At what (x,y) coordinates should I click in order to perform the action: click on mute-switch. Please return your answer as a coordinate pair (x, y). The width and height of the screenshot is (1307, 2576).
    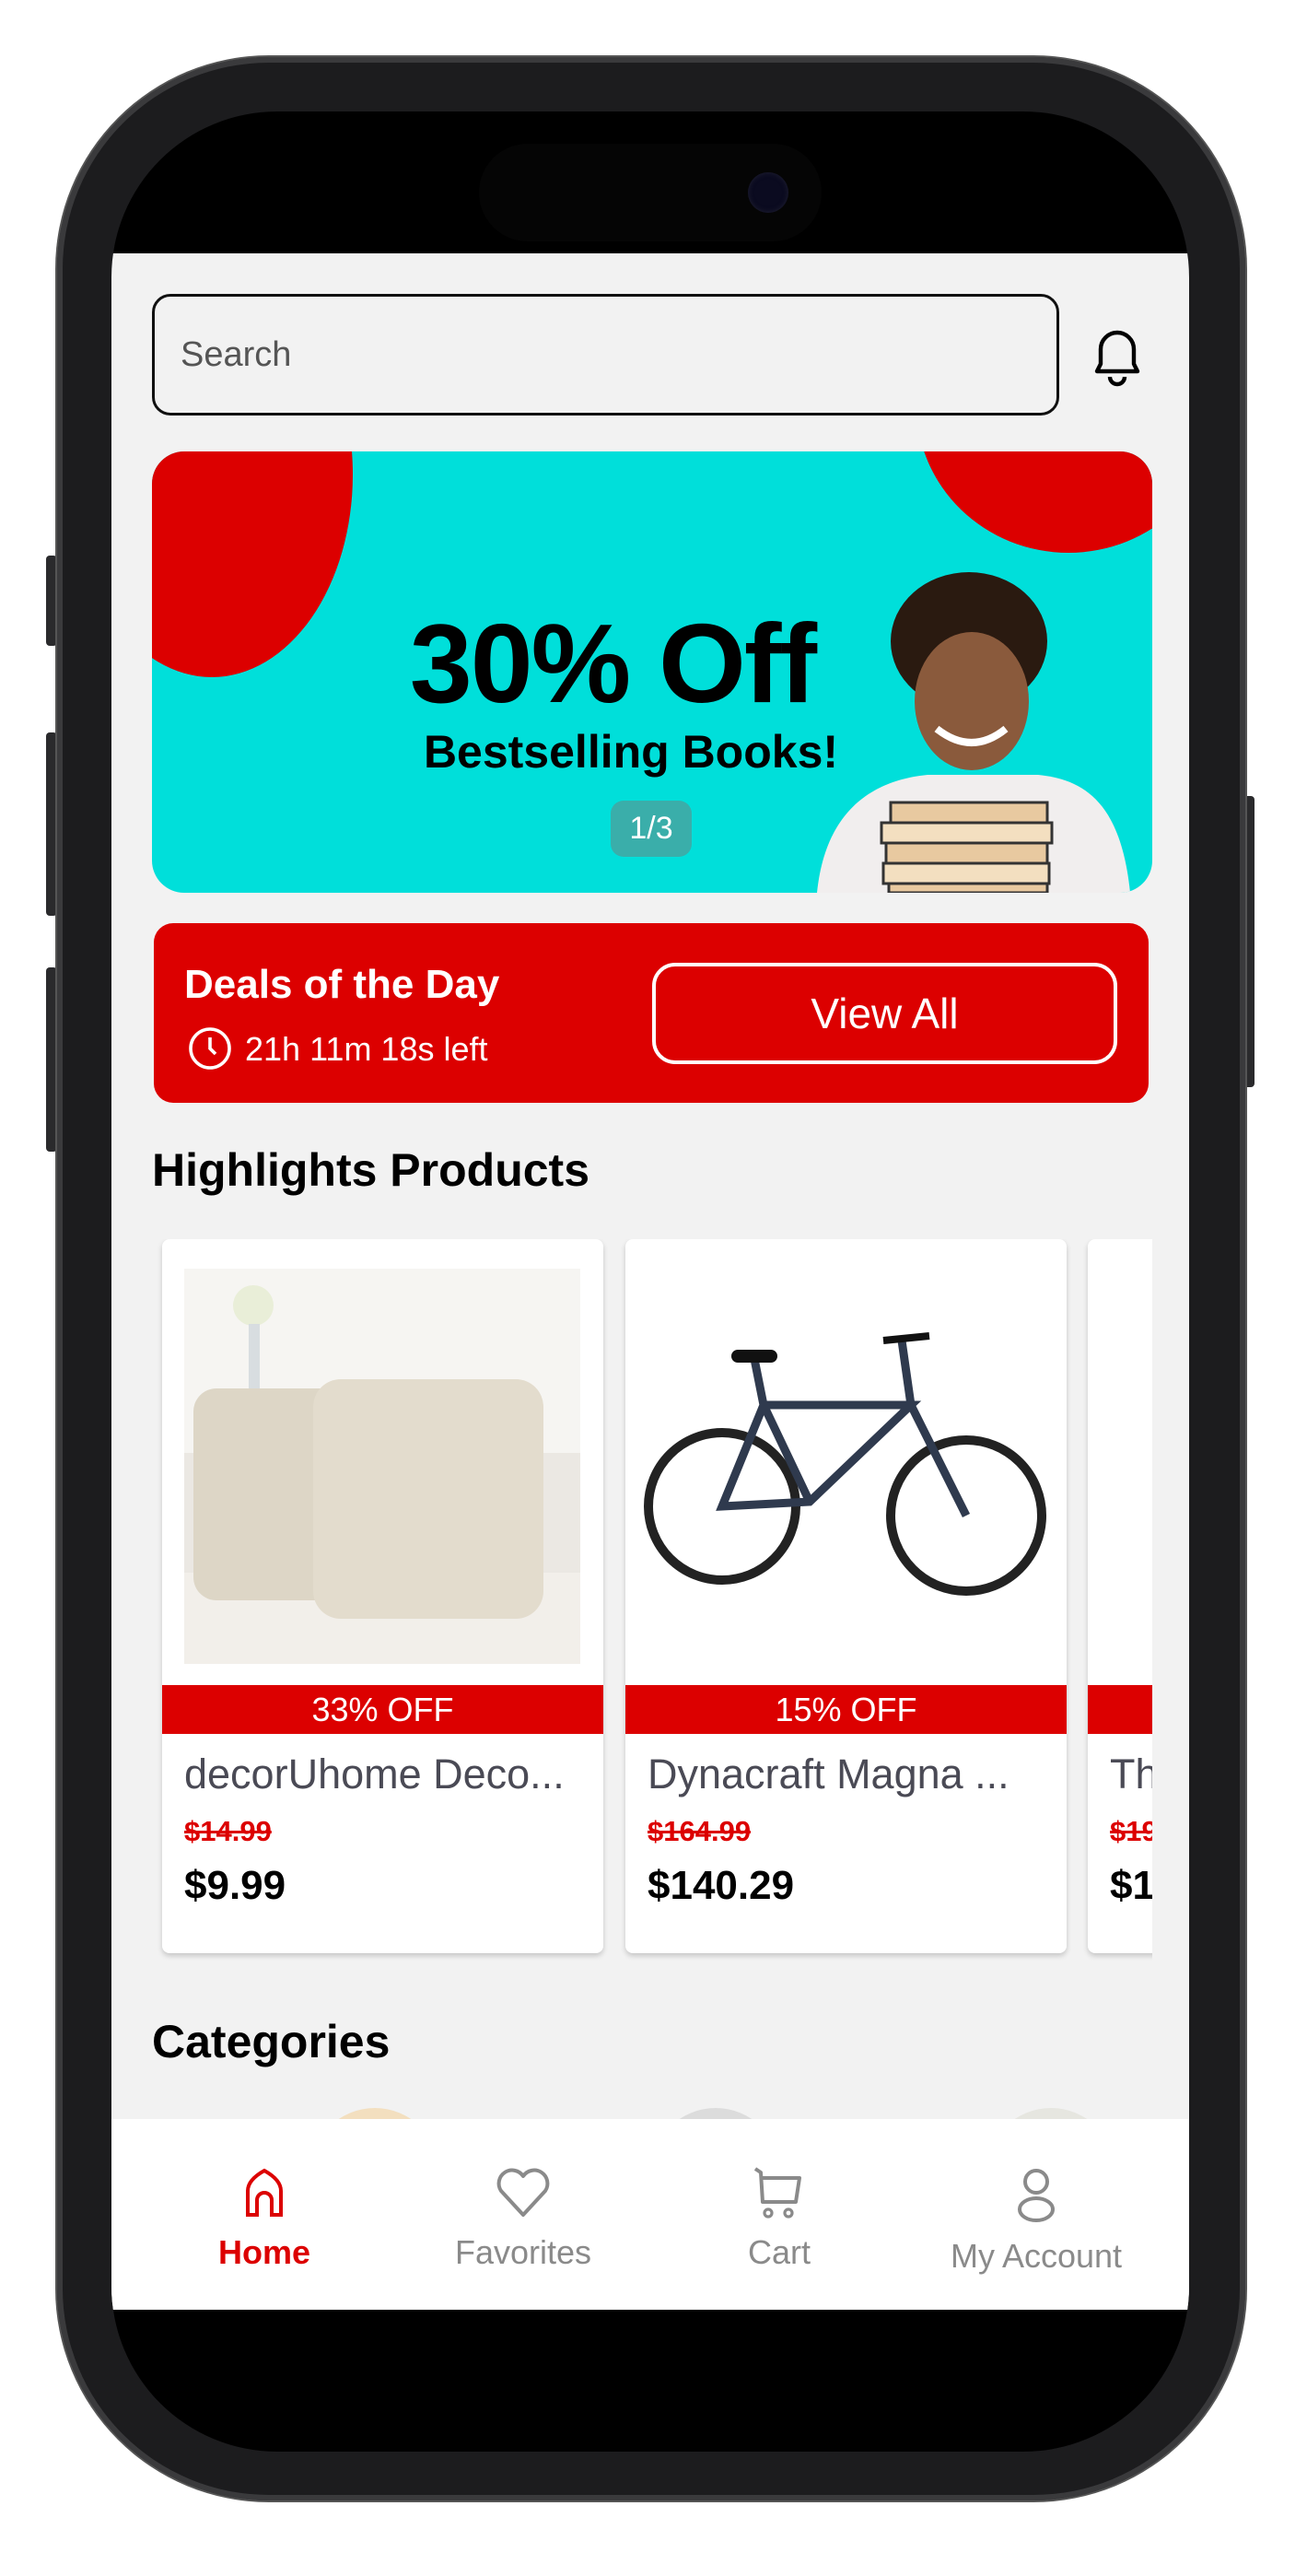
    Looking at the image, I should click on (52, 601).